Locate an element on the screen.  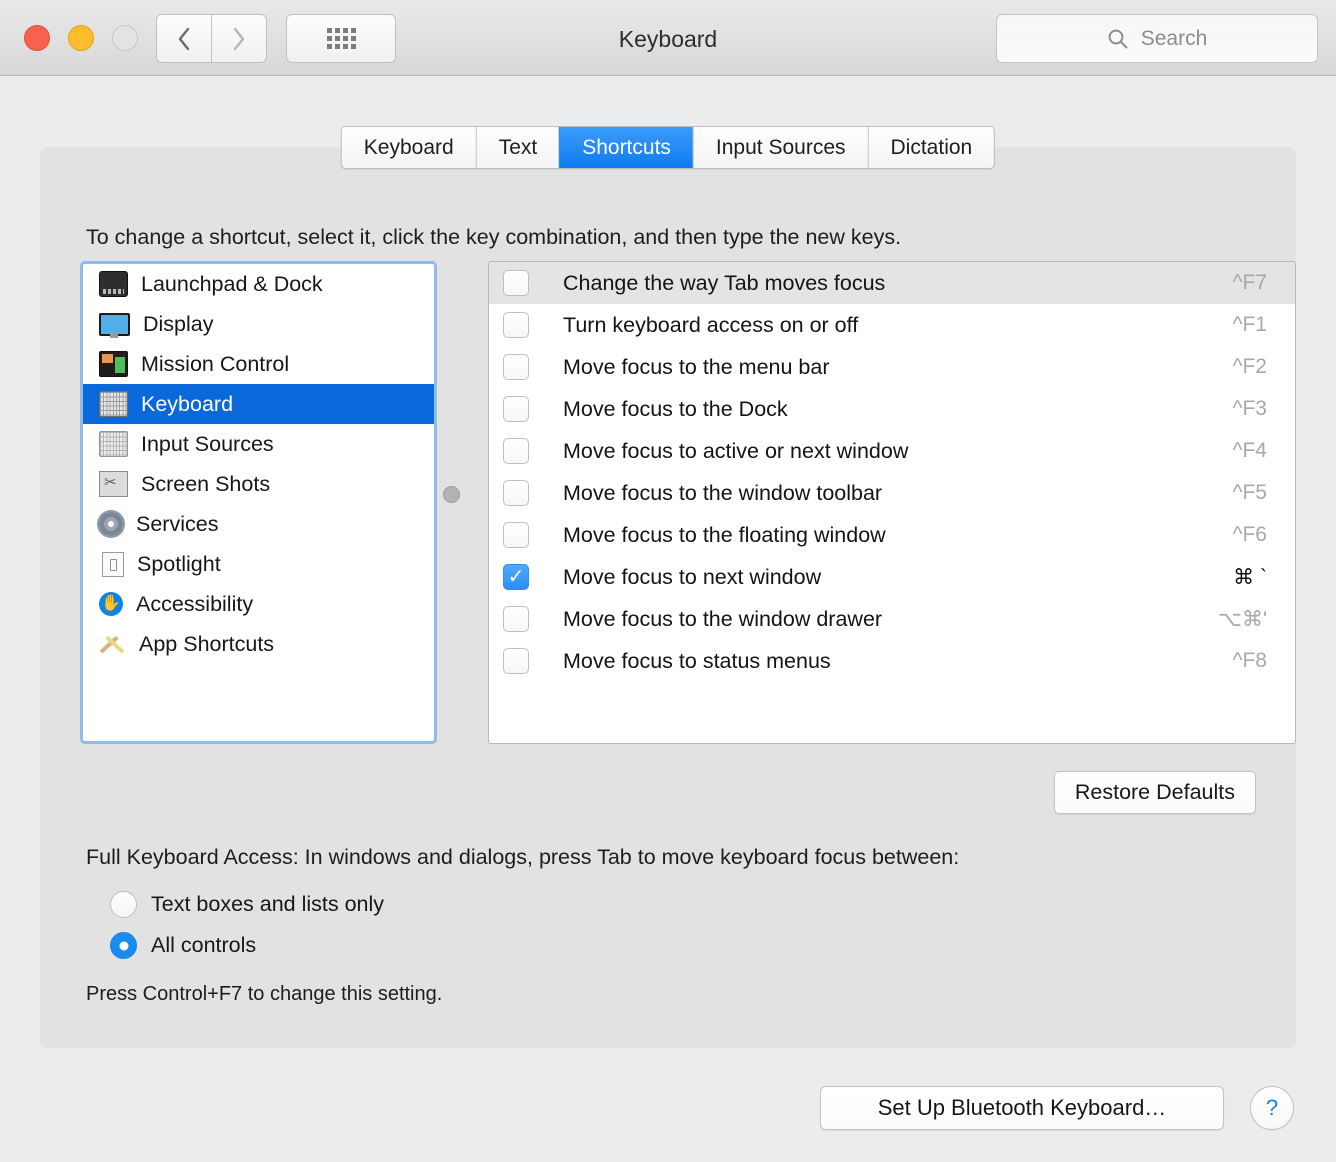
table-row: Move focus to the menu bar ^F2 is located at coordinates (892, 367).